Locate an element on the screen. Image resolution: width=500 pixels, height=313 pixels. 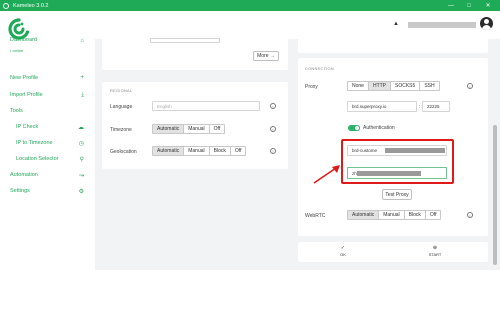
proxy-option-none: None is located at coordinates (358, 86).